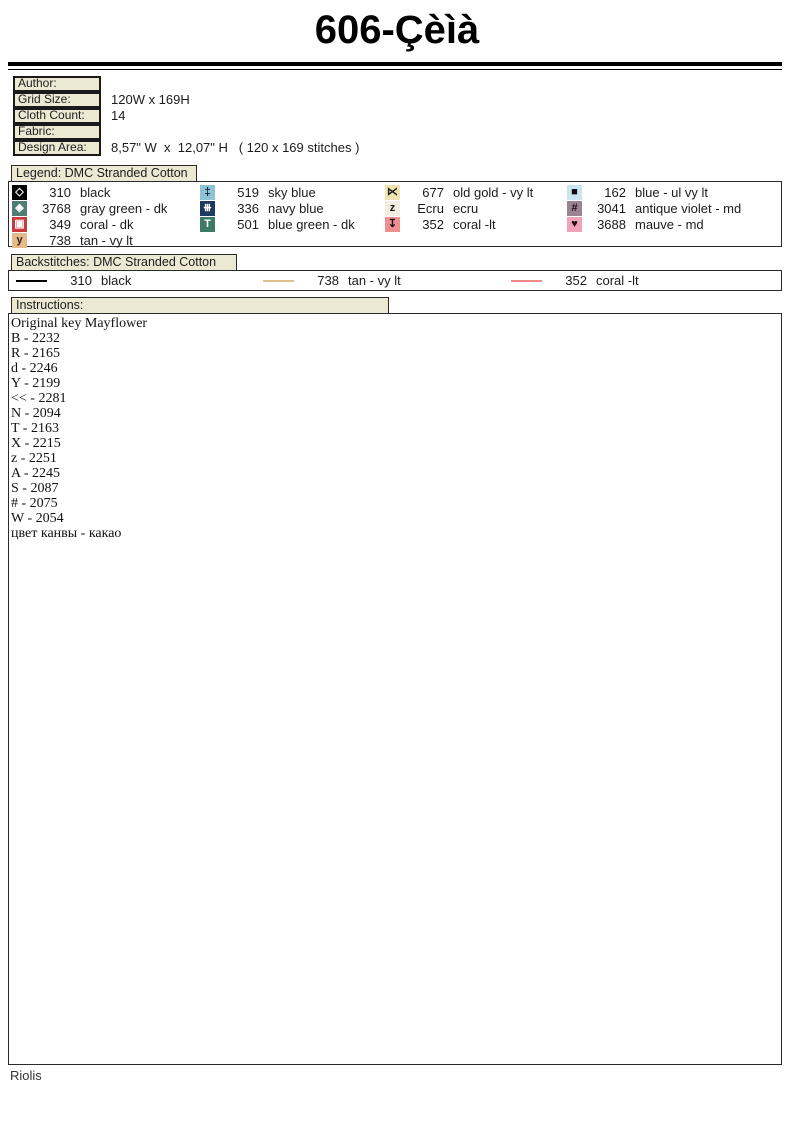 This screenshot has height=1122, width=794. Describe the element at coordinates (397, 30) in the screenshot. I see `page-title: 606-Çèìà` at that location.